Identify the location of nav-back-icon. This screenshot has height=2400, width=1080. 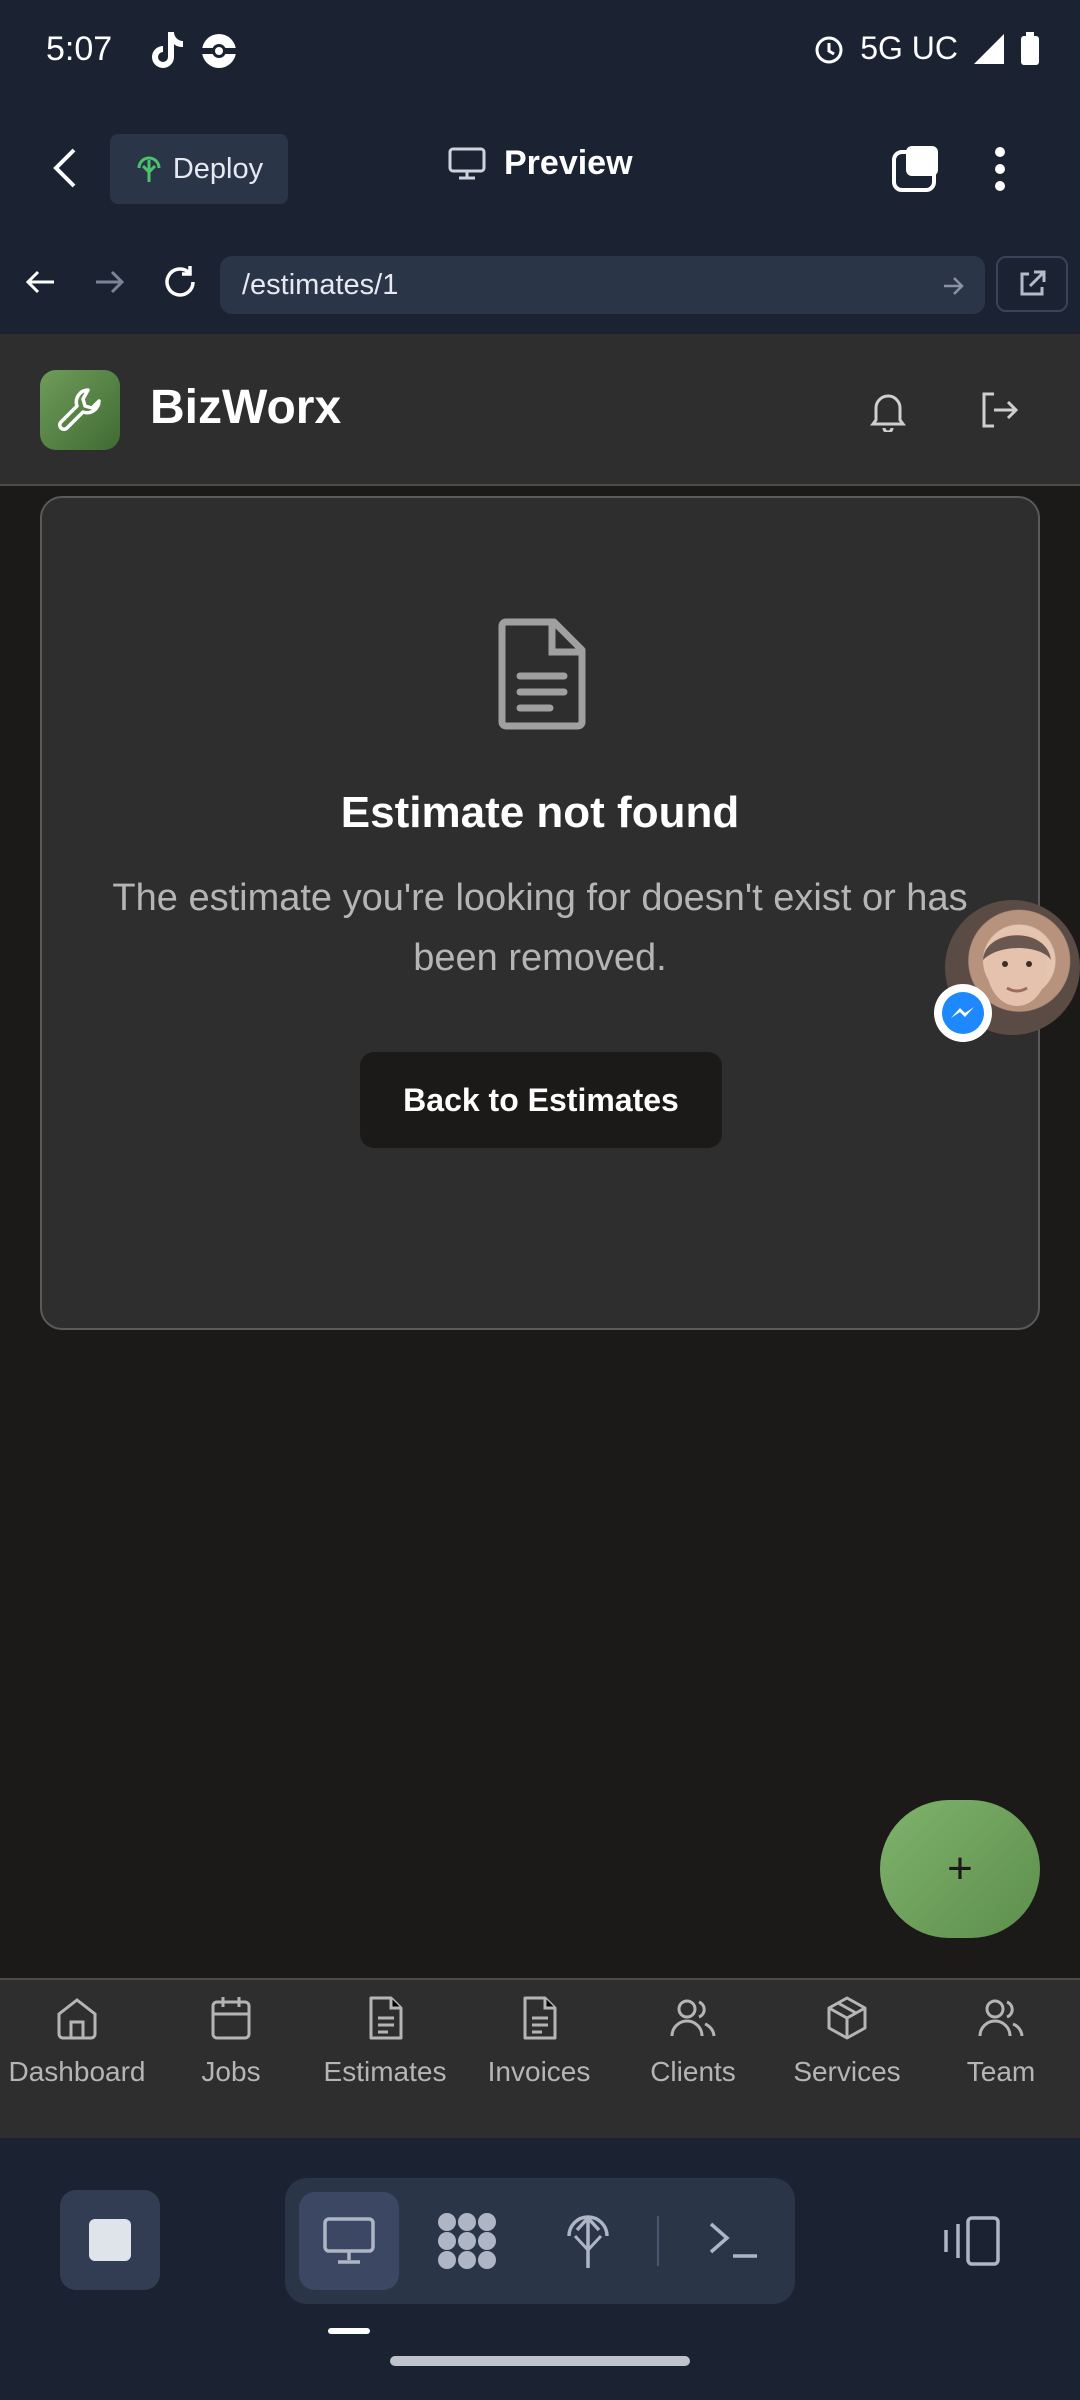
(40, 282).